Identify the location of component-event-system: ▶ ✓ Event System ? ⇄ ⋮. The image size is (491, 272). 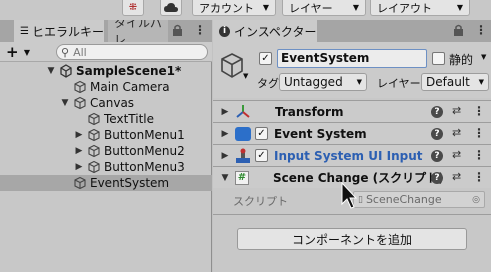
(352, 133).